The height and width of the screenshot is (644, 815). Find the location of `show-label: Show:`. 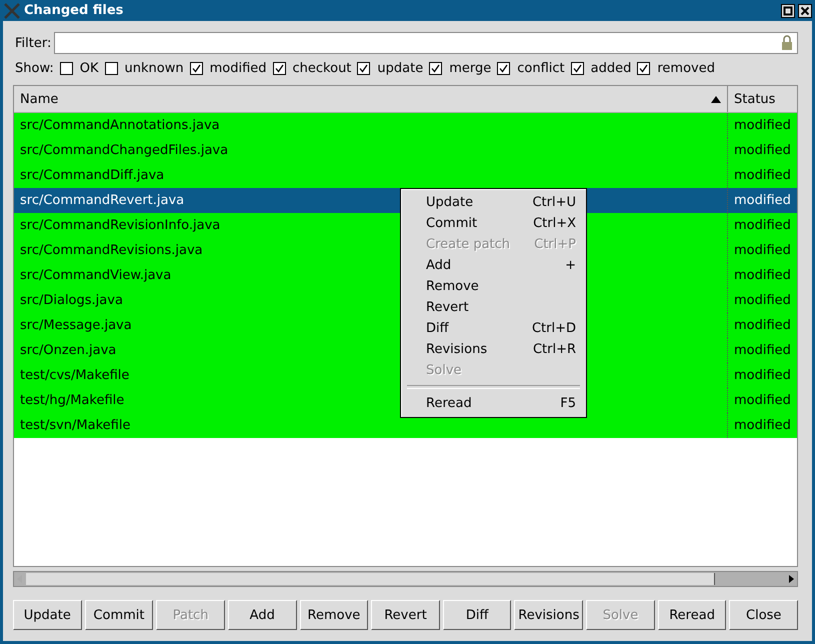

show-label: Show: is located at coordinates (34, 68).